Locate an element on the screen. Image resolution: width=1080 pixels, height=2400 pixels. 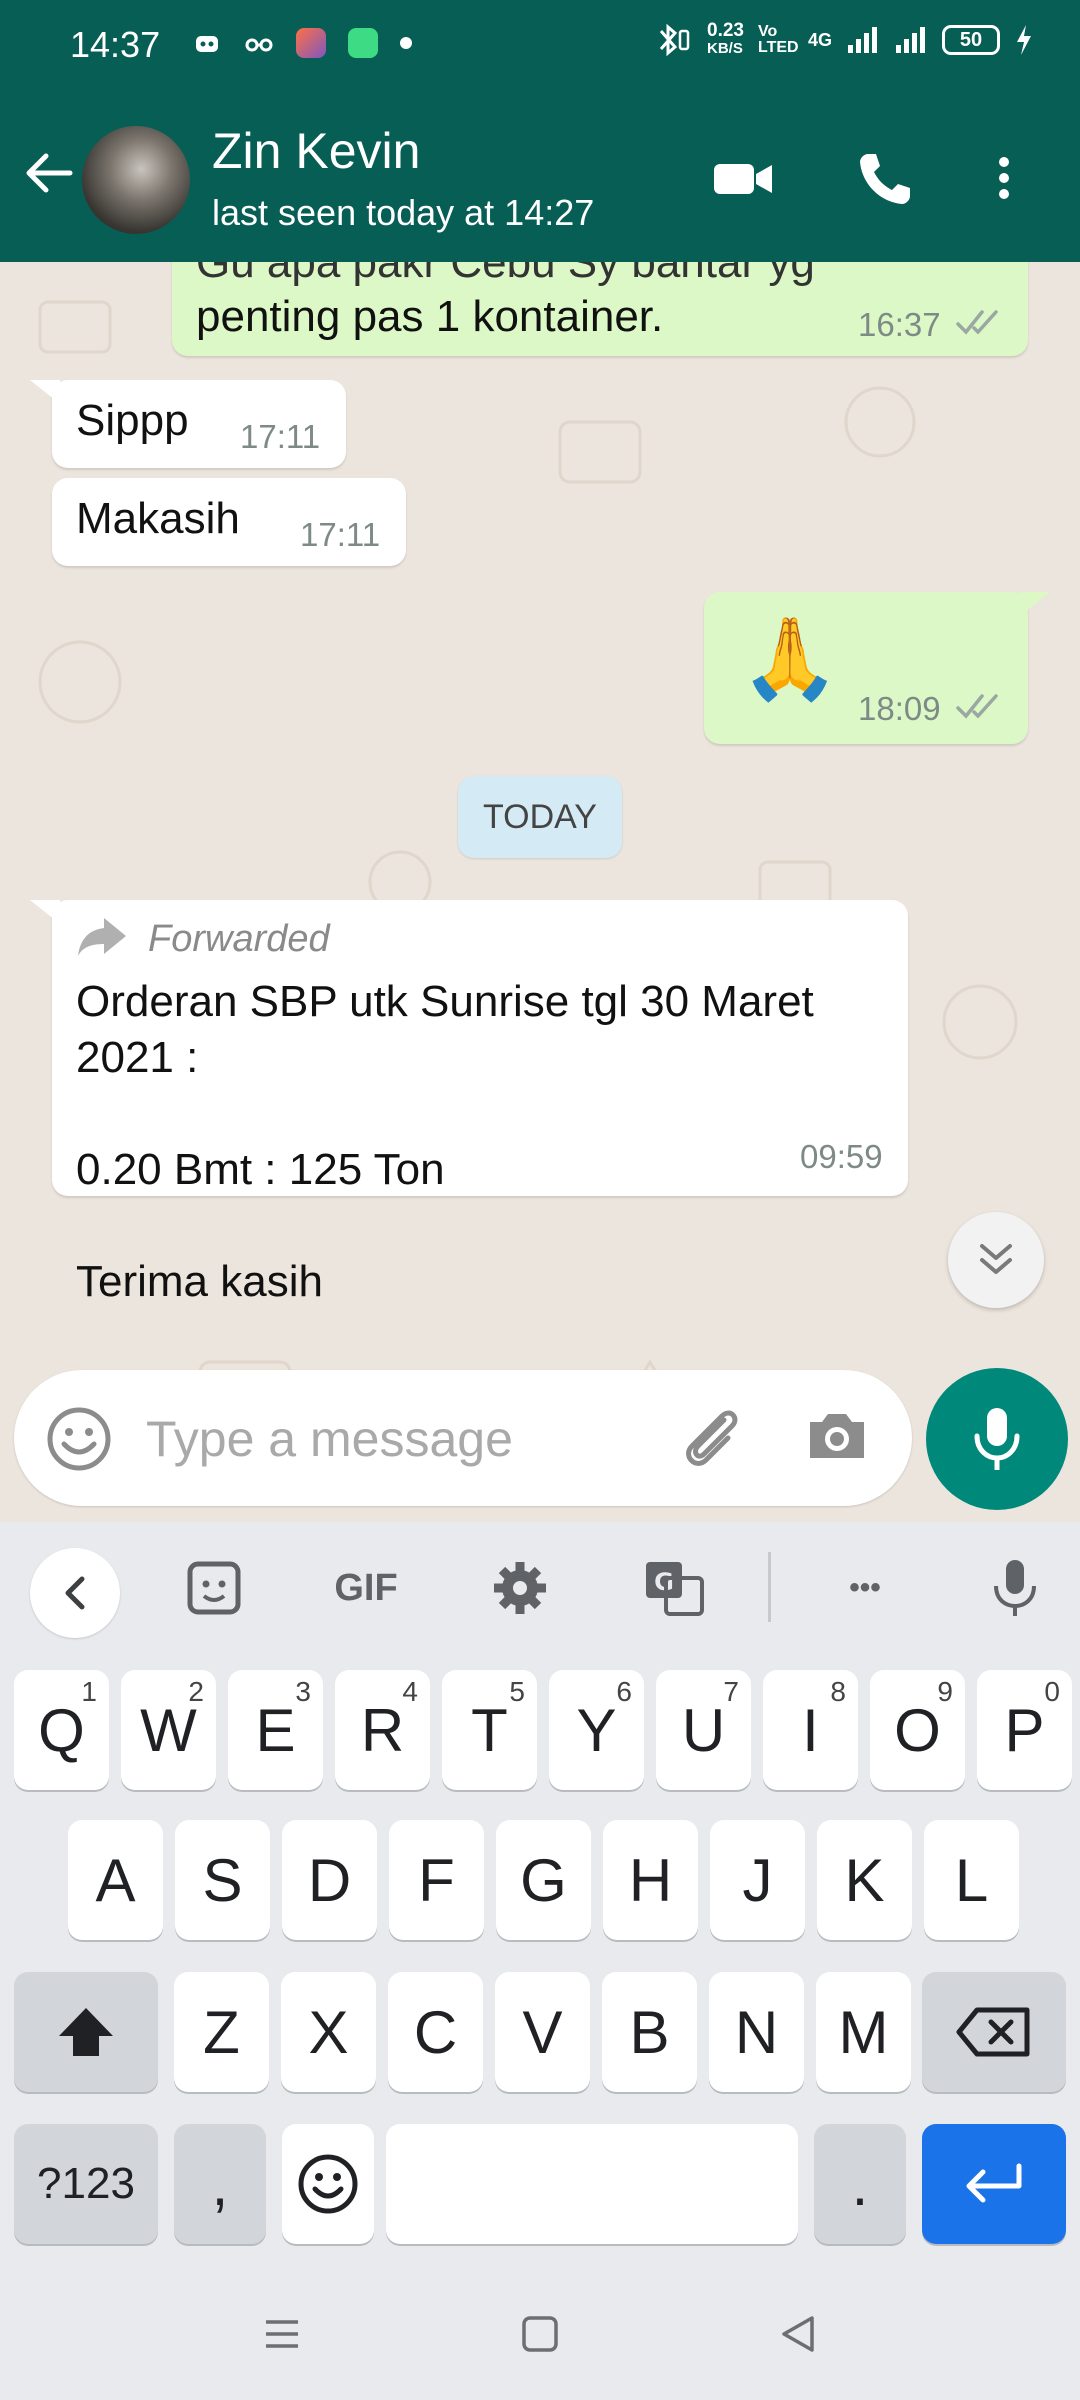
period-key: . is located at coordinates (860, 2184).